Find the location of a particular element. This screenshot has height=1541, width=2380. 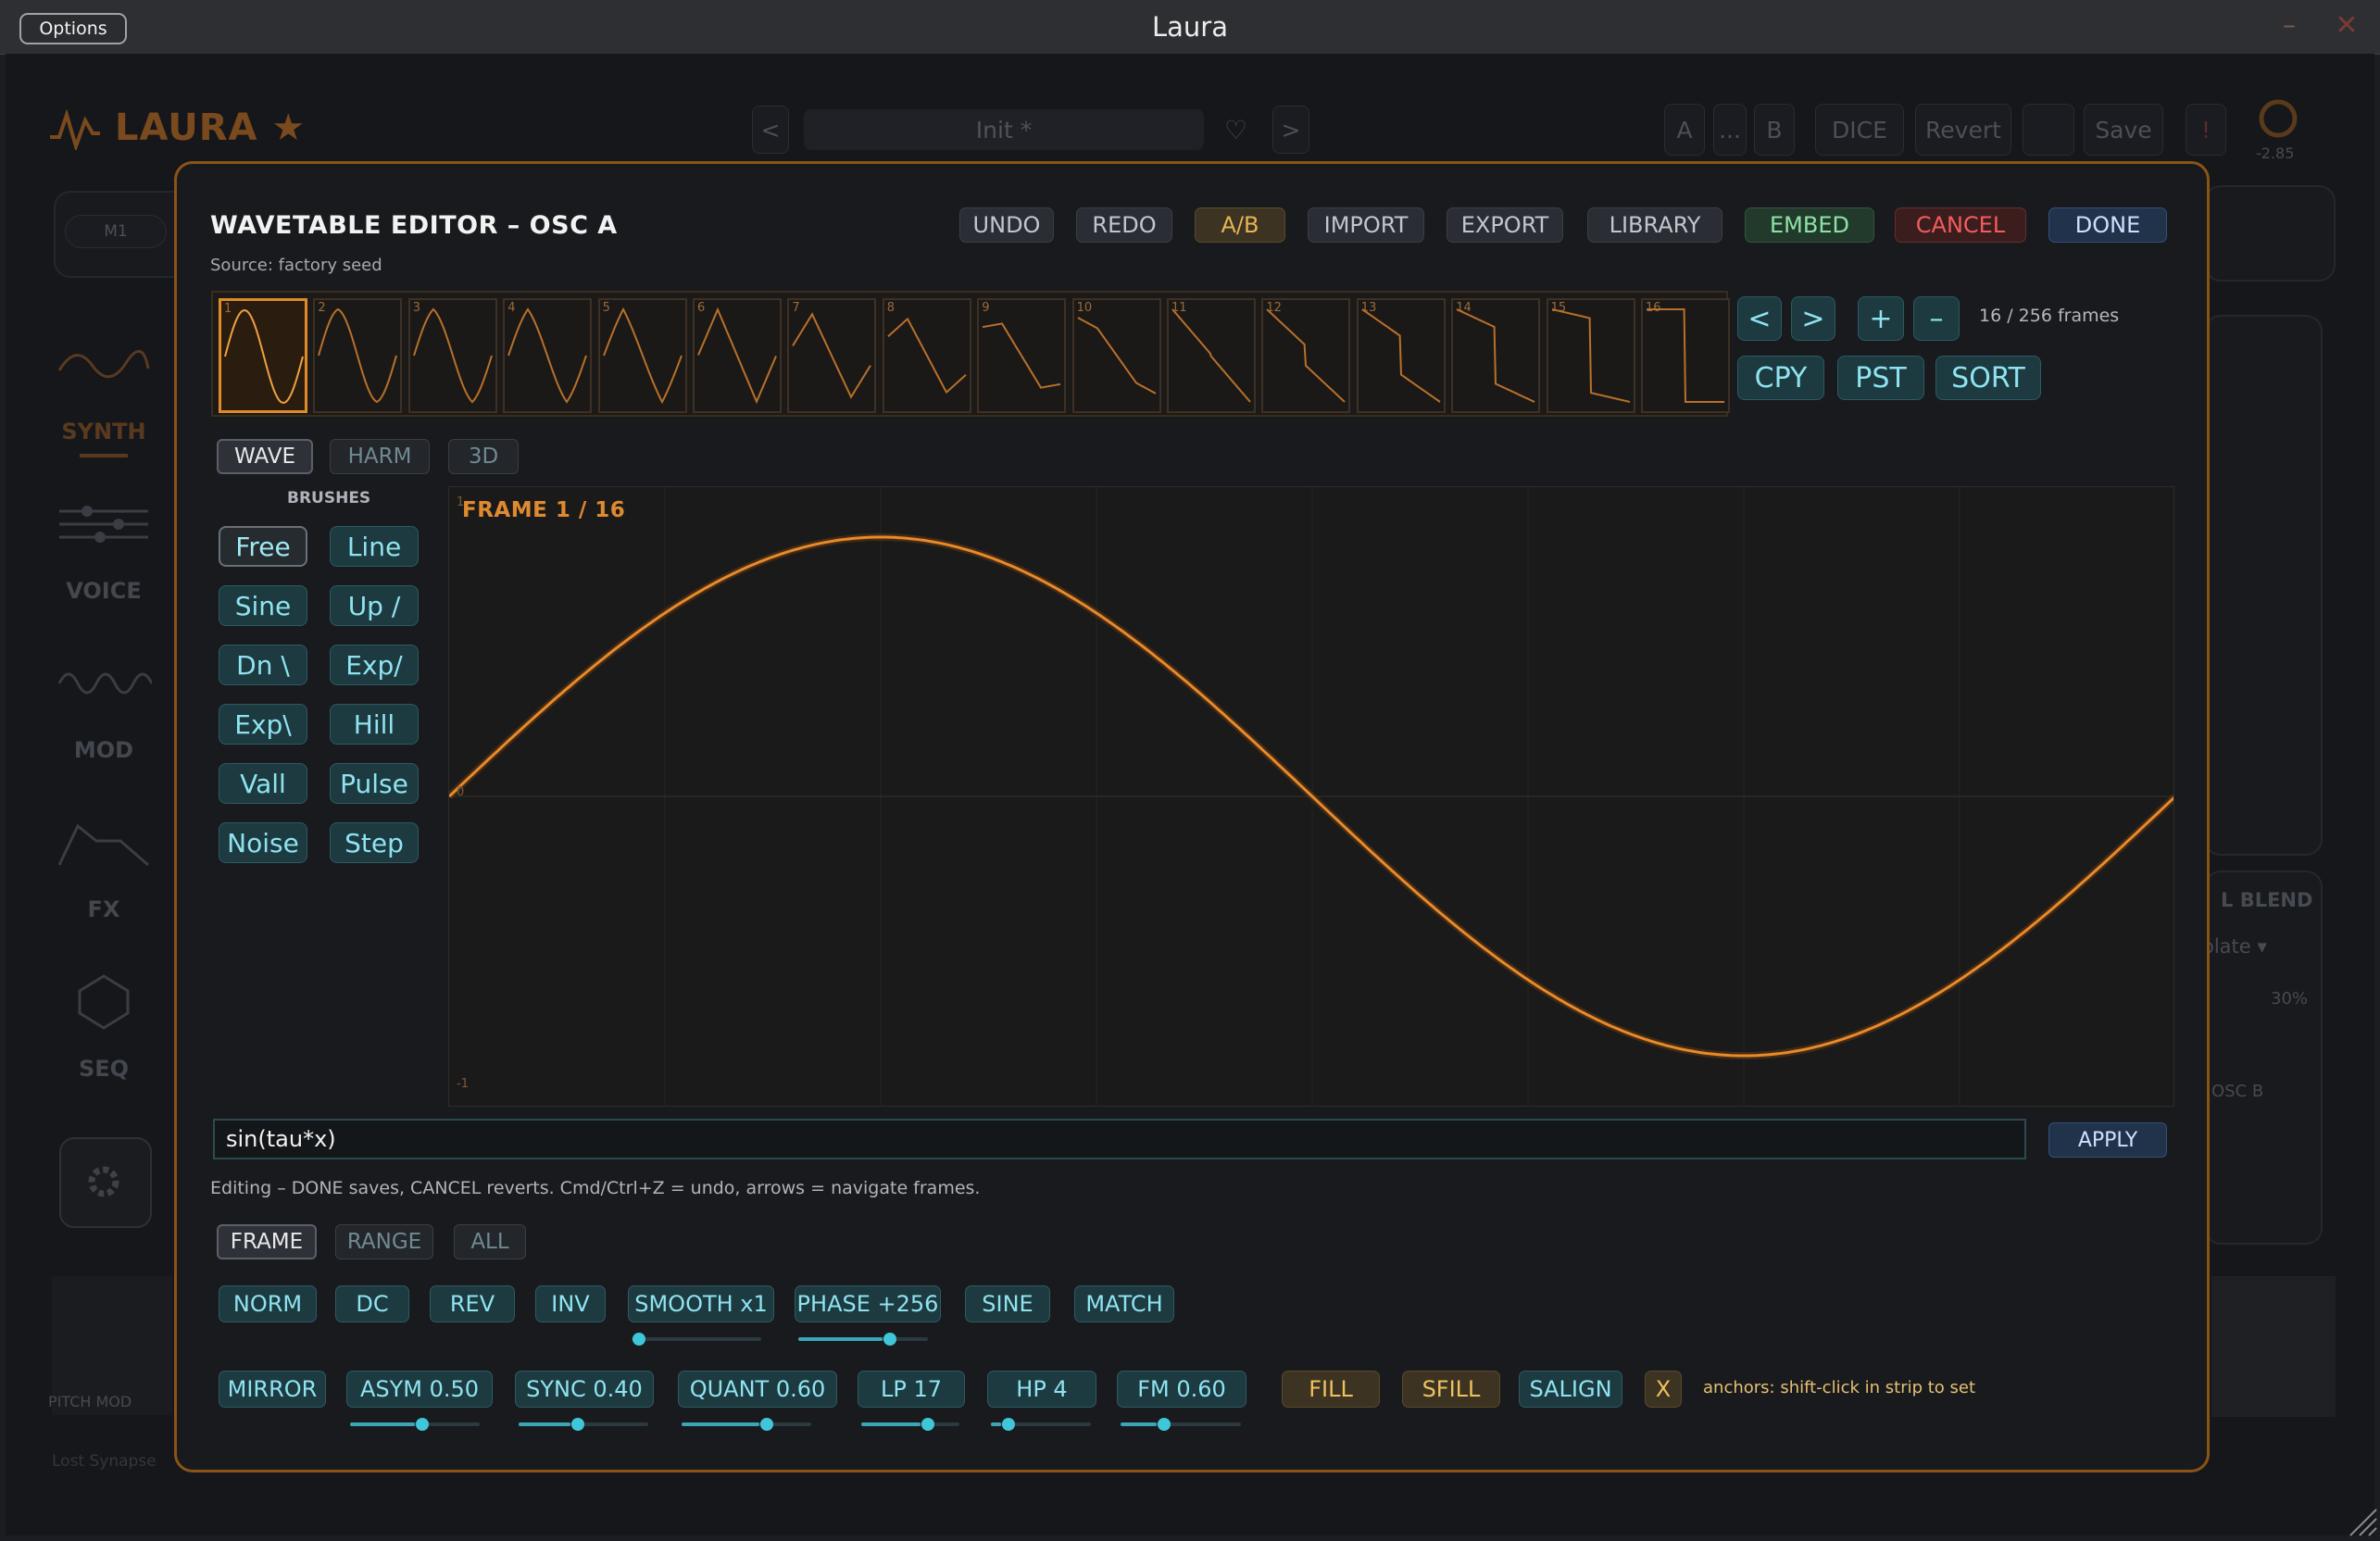

op-button: MATCH is located at coordinates (1124, 1303).